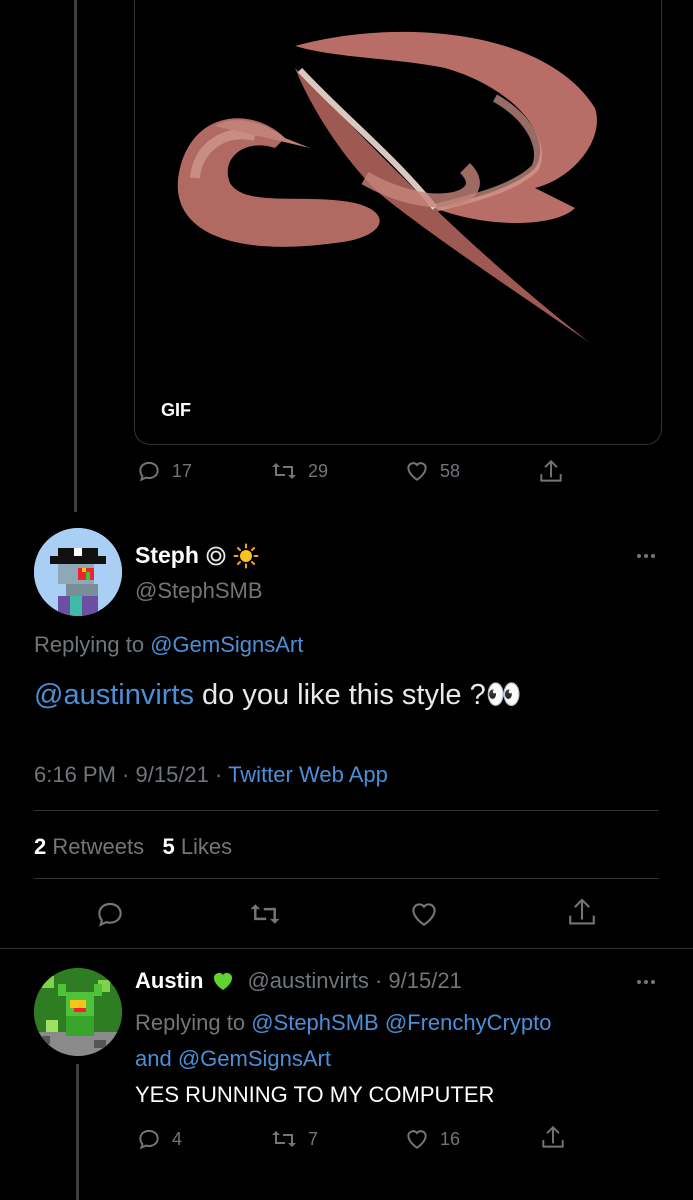  Describe the element at coordinates (313, 1138) in the screenshot. I see `retweet-count: 7` at that location.